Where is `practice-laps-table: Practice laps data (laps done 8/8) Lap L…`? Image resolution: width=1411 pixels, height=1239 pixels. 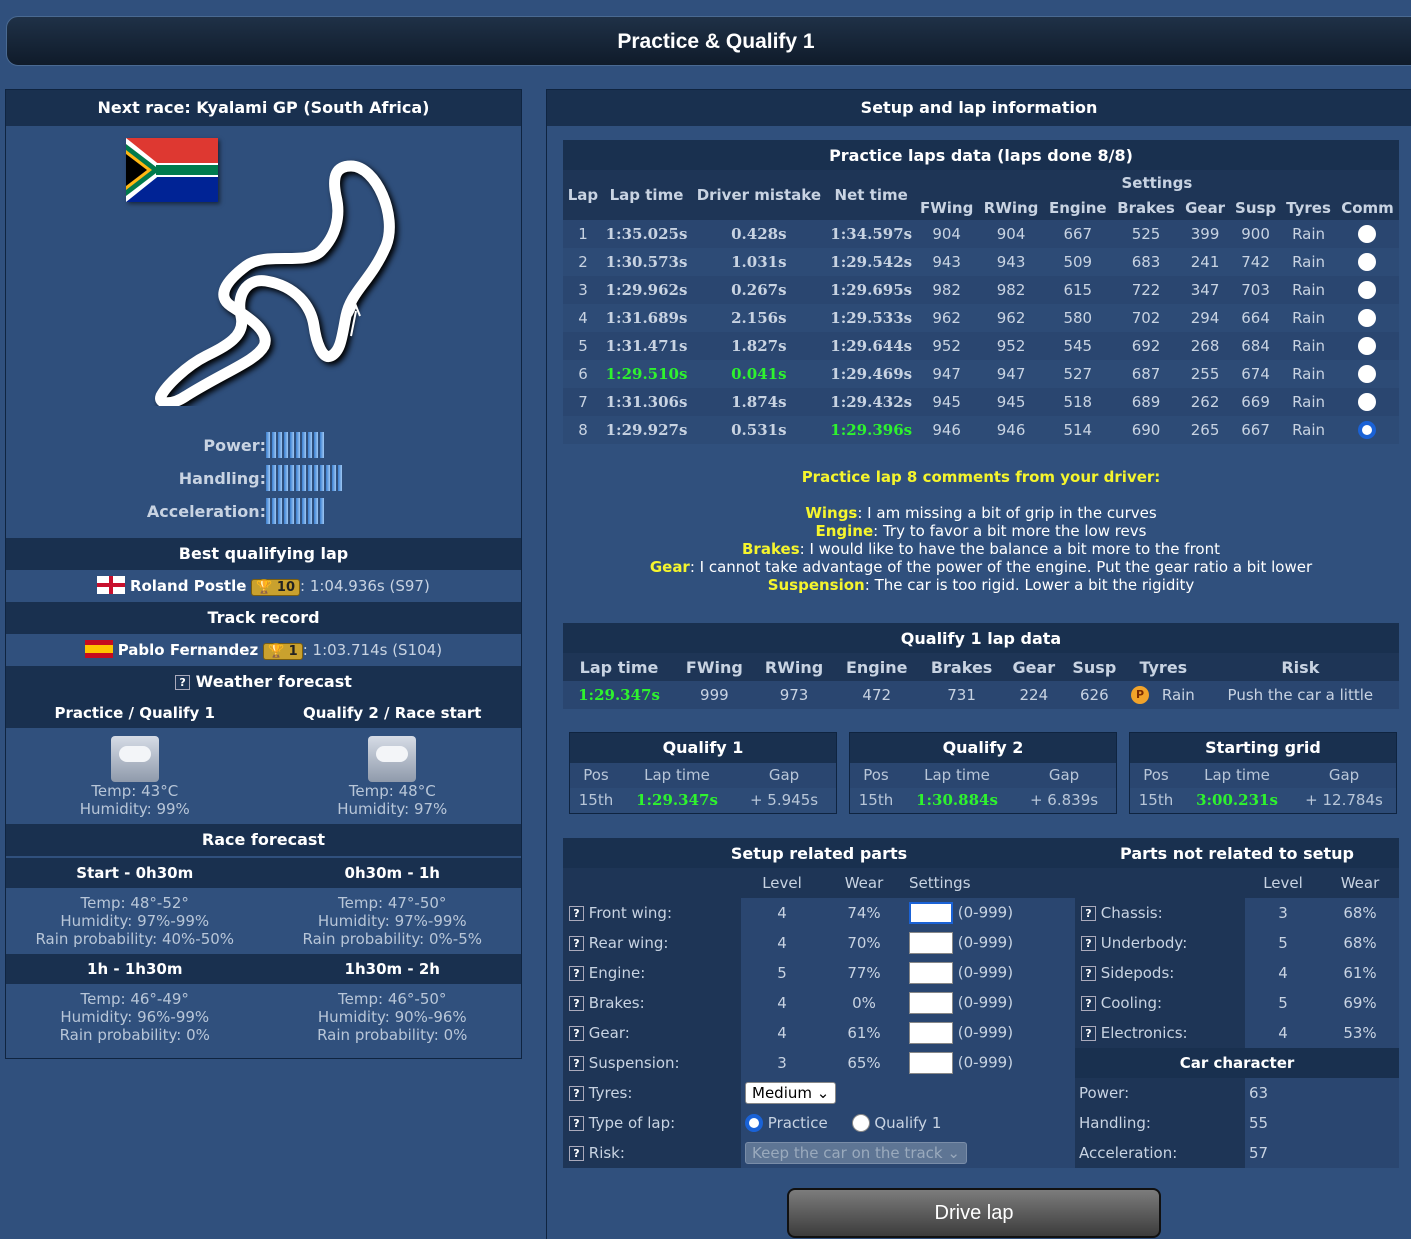
practice-laps-table: Practice laps data (laps done 8/8) Lap L… is located at coordinates (981, 292).